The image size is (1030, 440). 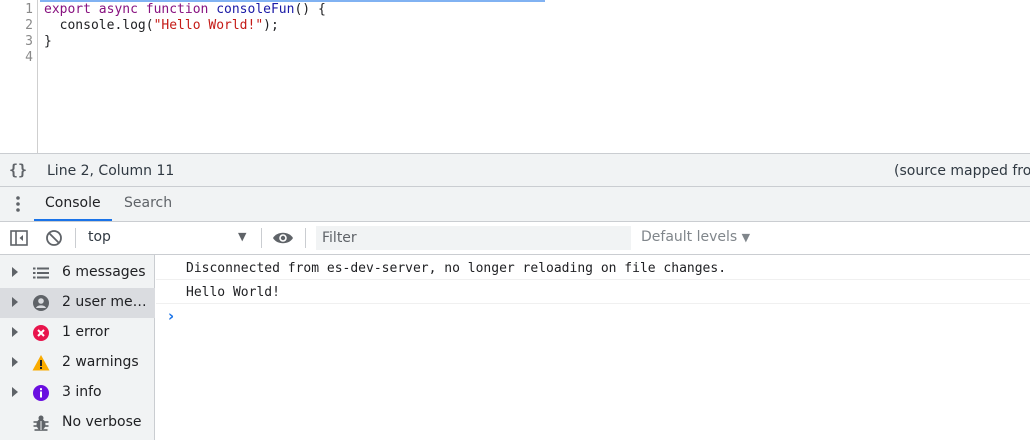 I want to click on sidebar-item-errors: 1 error, so click(x=77, y=333).